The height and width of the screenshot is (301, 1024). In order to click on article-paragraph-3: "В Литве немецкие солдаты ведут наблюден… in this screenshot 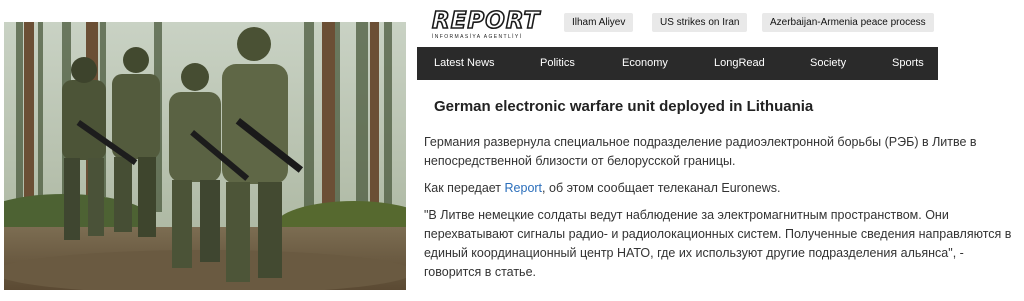, I will do `click(718, 243)`.